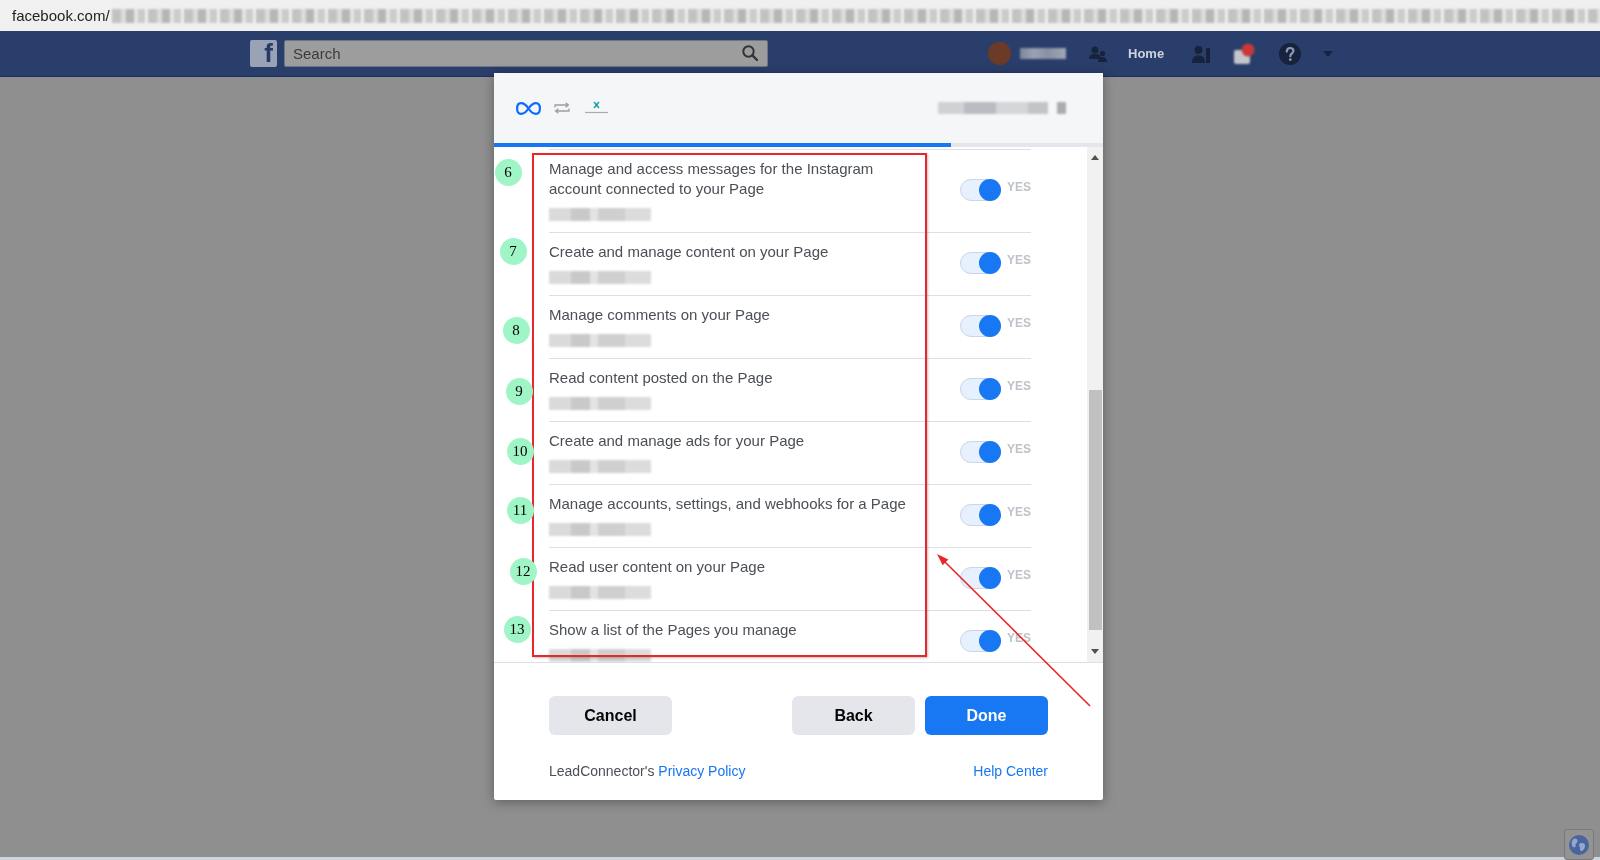 This screenshot has height=860, width=1600. I want to click on help-center-link: Help Center, so click(1010, 771).